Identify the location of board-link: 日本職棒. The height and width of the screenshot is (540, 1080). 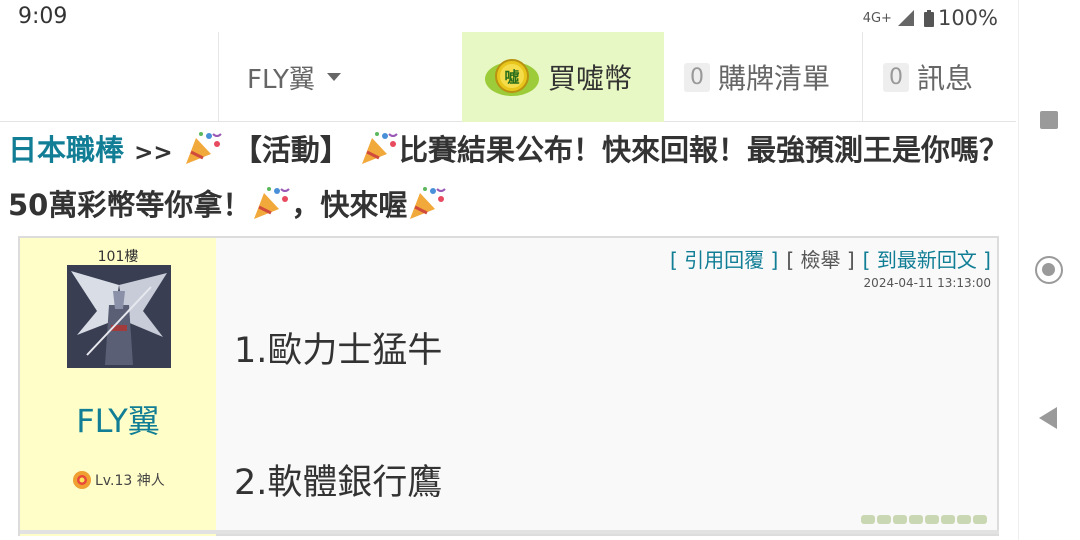
(66, 150).